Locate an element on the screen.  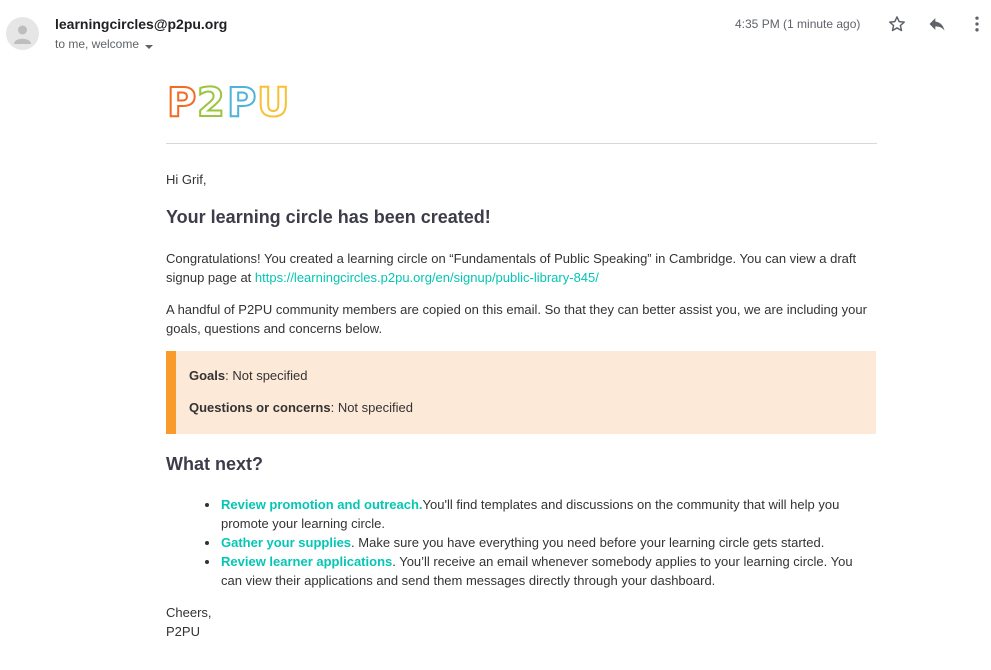
review-promotion-link: Review promotion and outreach. is located at coordinates (322, 504).